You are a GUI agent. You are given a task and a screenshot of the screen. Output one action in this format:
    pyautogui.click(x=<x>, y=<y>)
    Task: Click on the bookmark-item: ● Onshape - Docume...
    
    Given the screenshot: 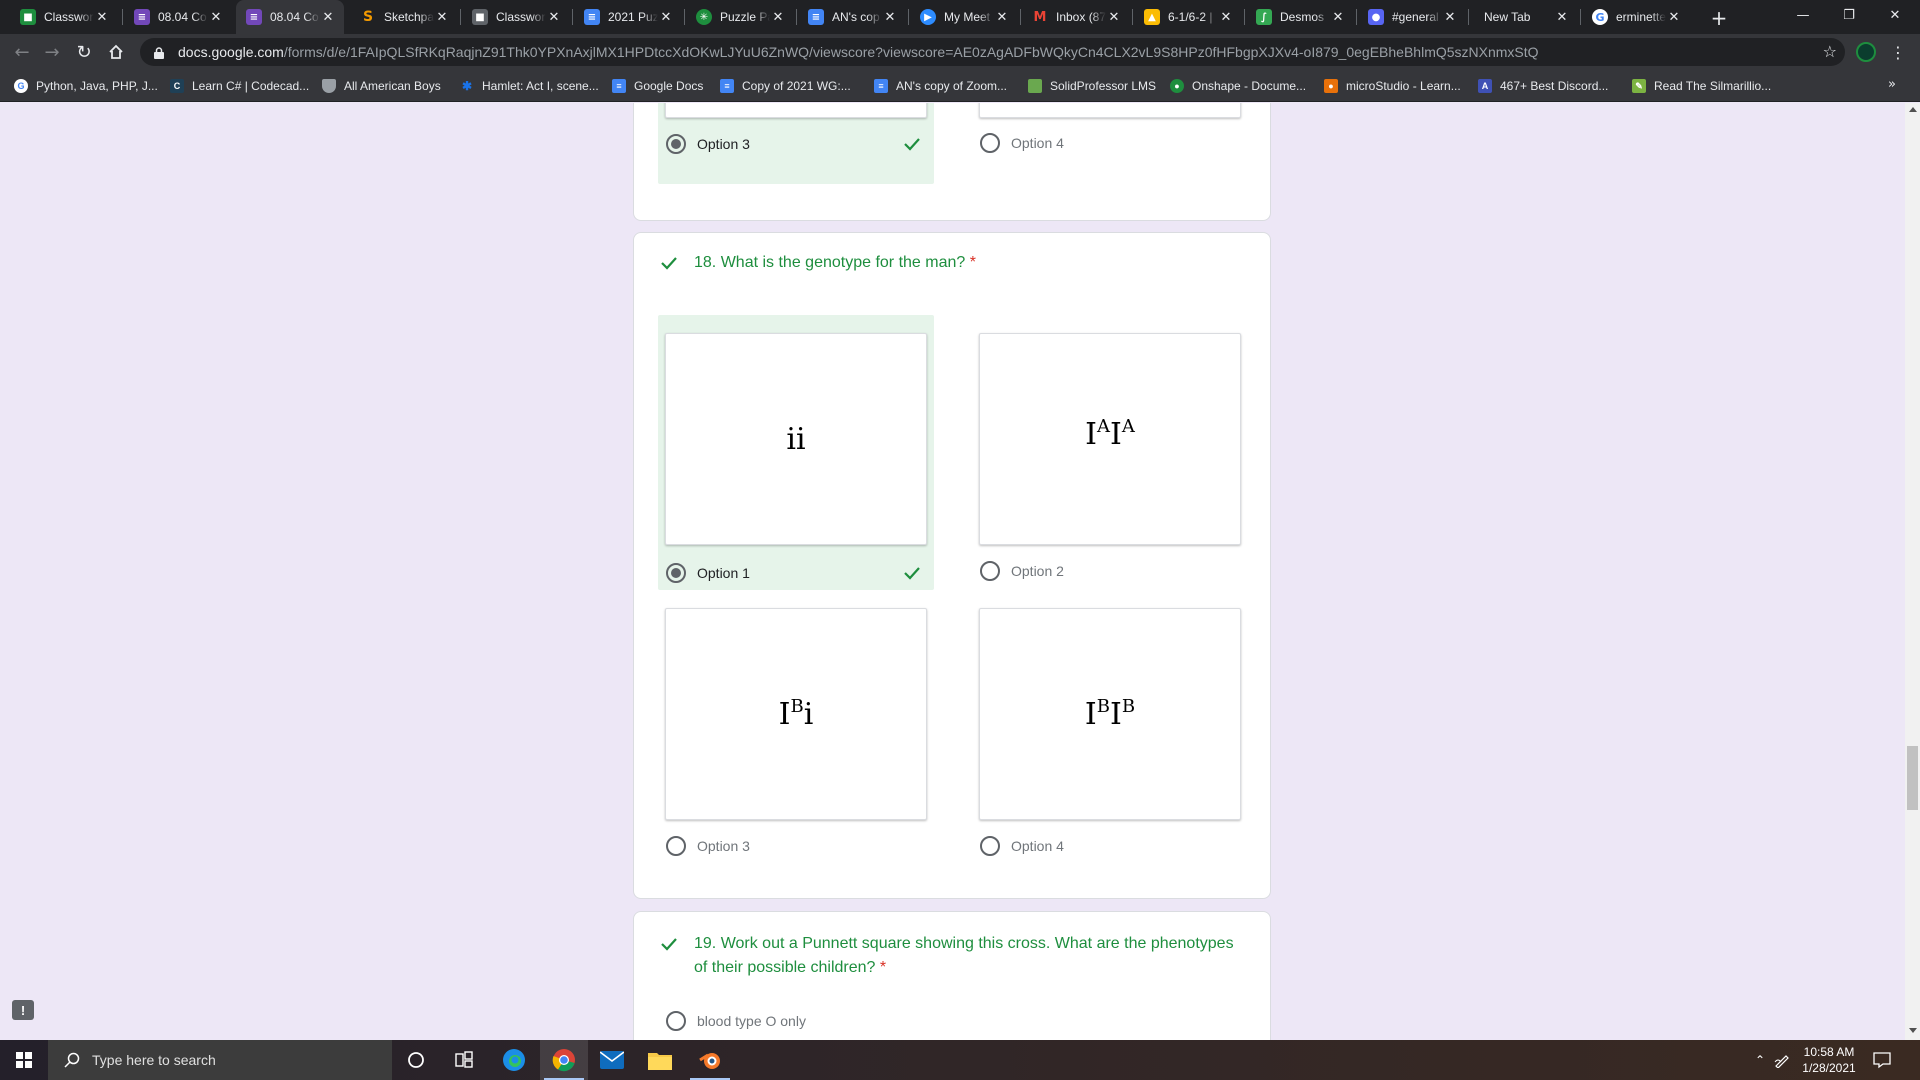 What is the action you would take?
    pyautogui.click(x=1238, y=86)
    